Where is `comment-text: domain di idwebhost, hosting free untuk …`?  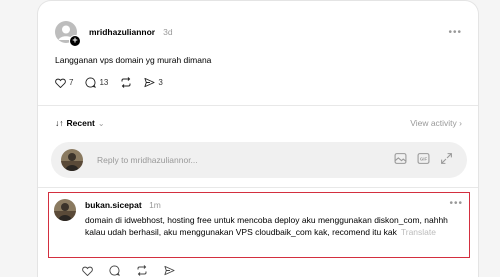 comment-text: domain di idwebhost, hosting free untuk … is located at coordinates (275, 226).